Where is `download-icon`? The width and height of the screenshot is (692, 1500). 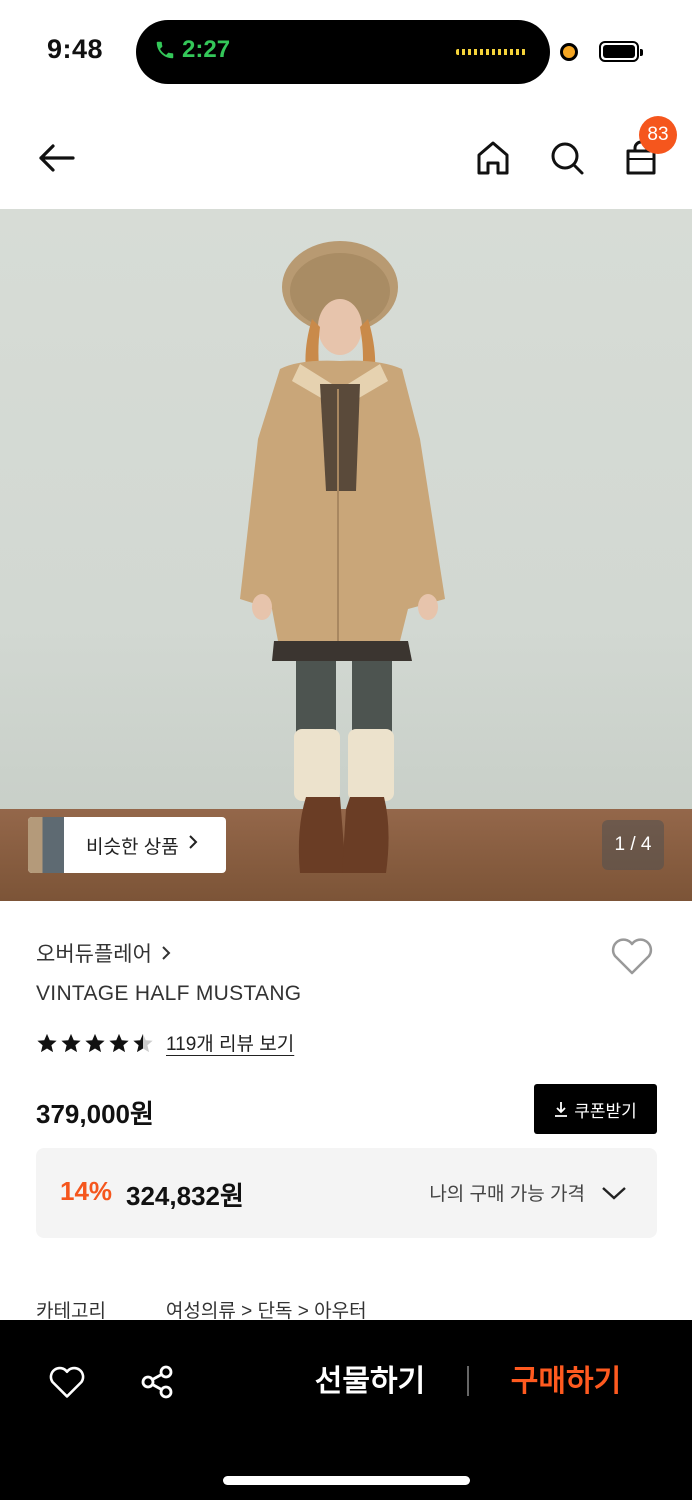
download-icon is located at coordinates (561, 1109).